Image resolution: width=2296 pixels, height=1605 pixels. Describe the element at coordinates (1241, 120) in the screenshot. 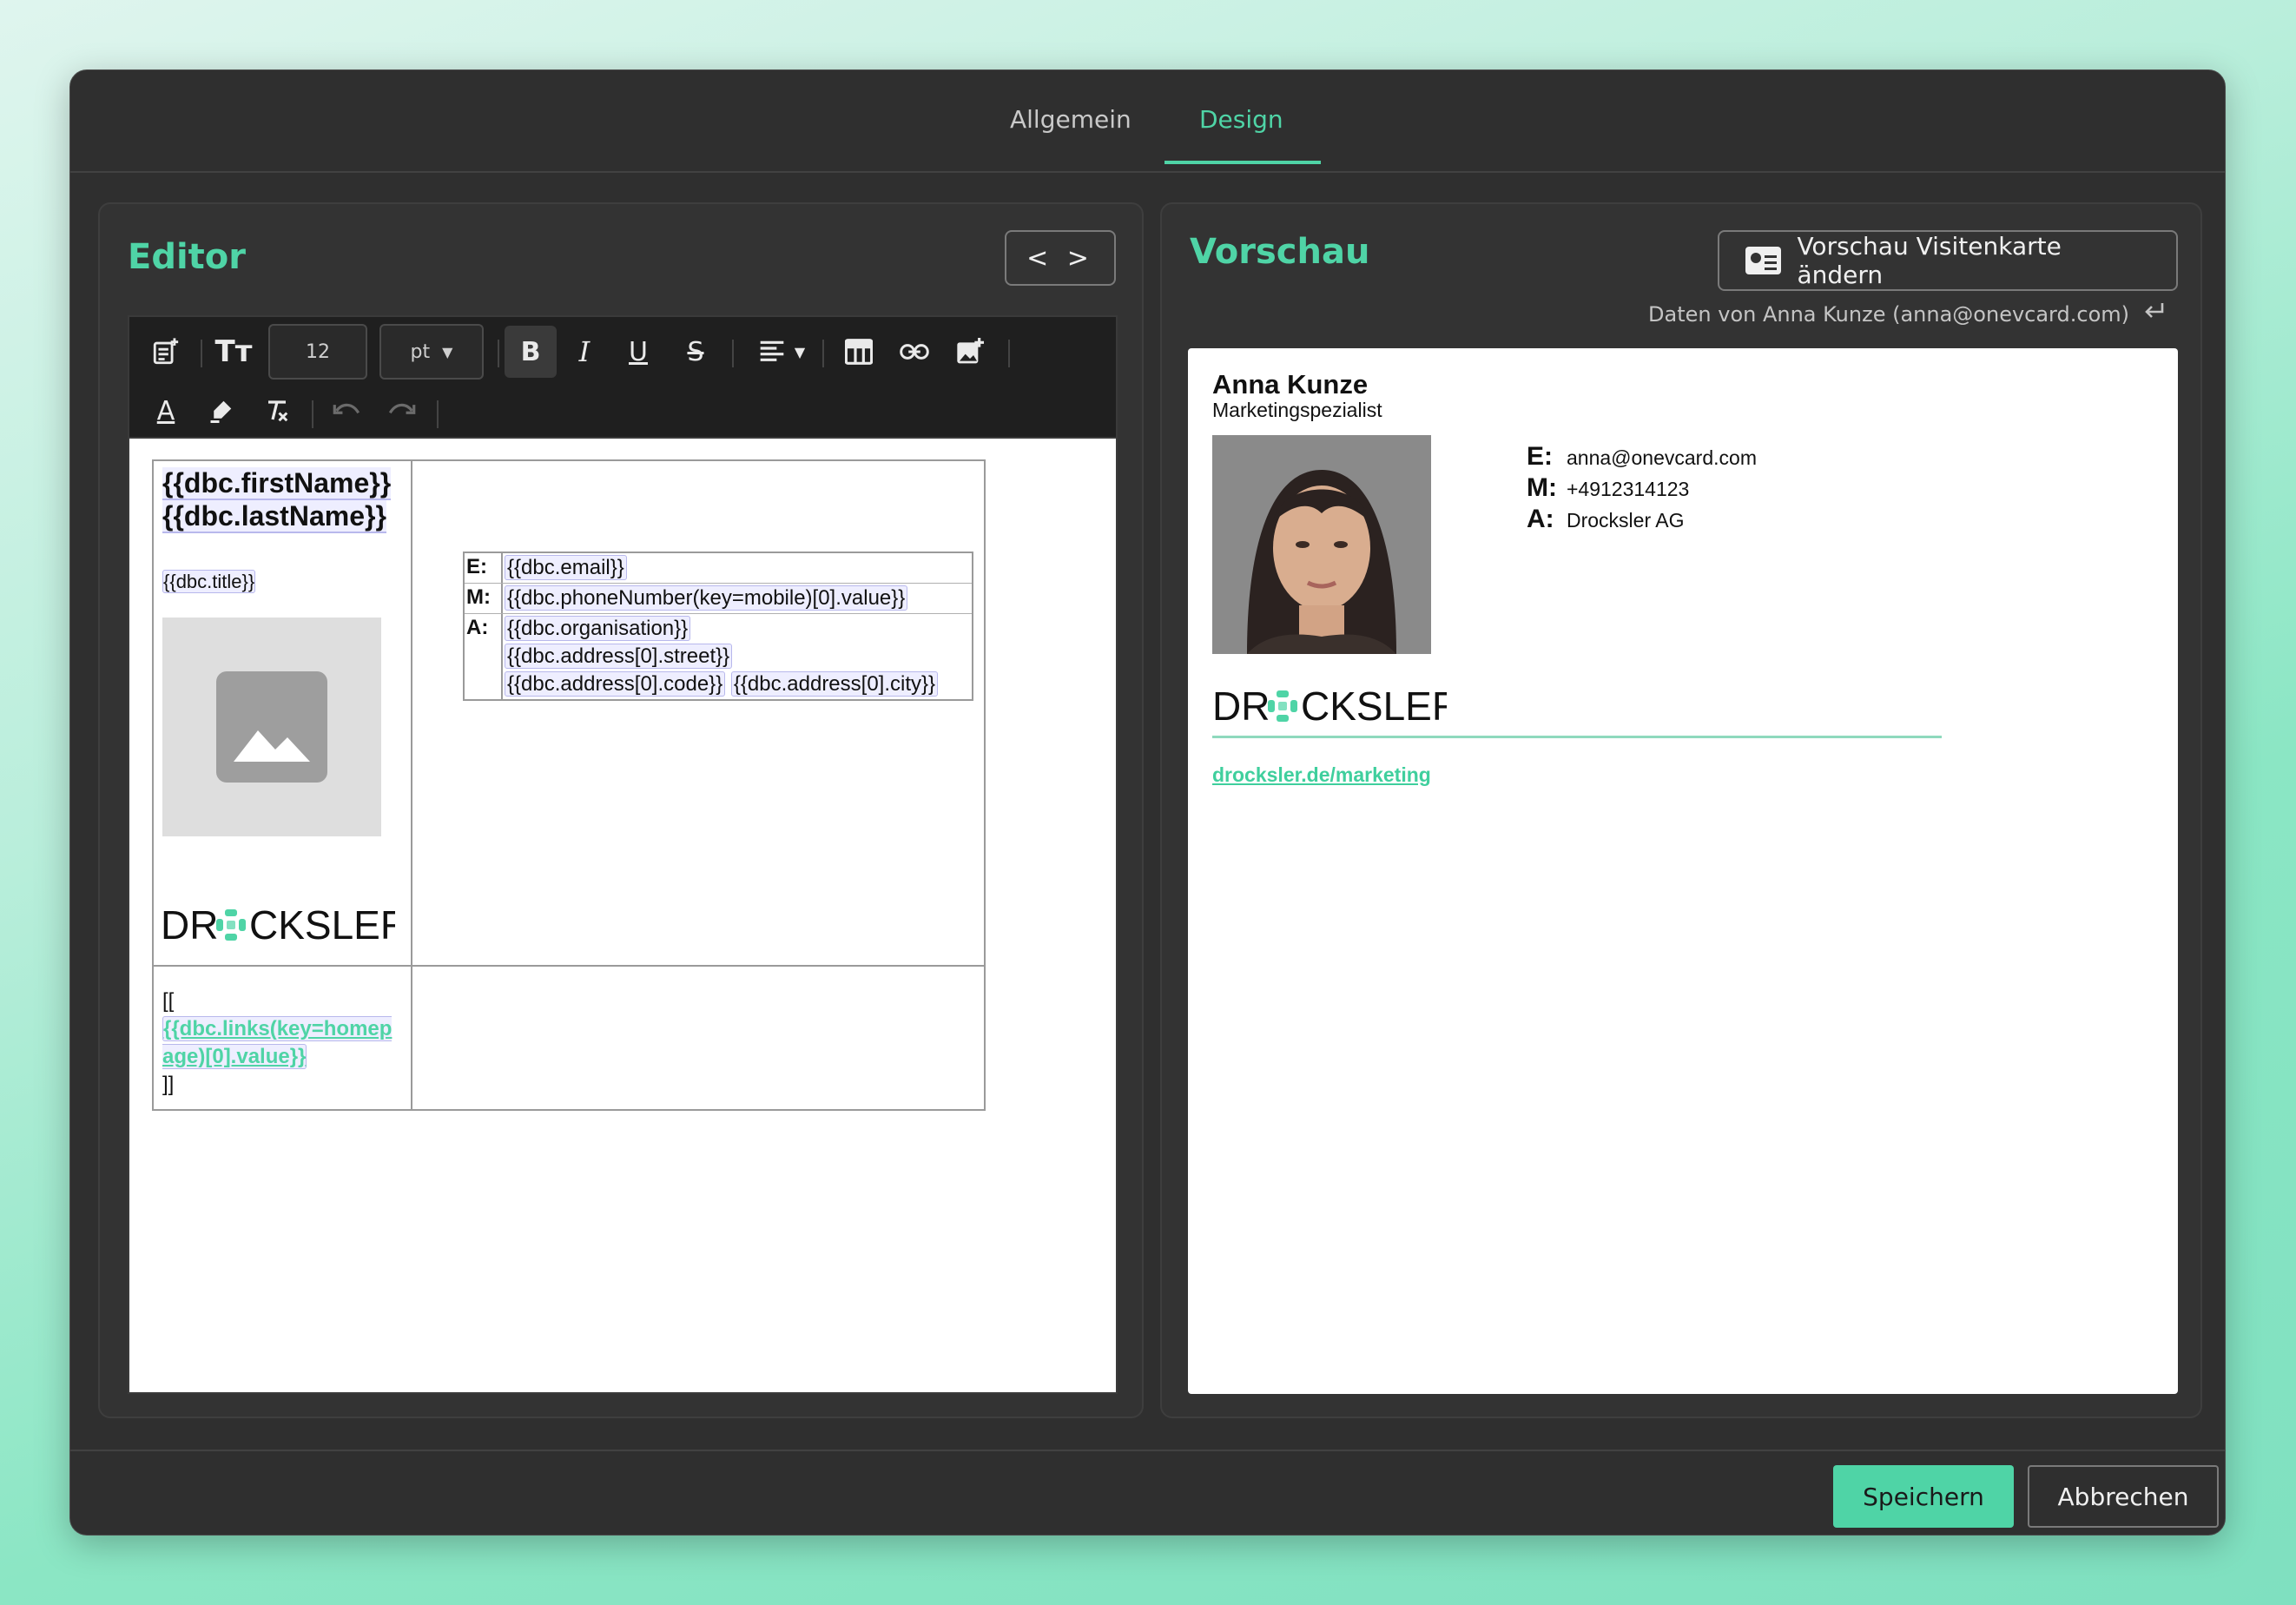

I see `tab-design: Design` at that location.